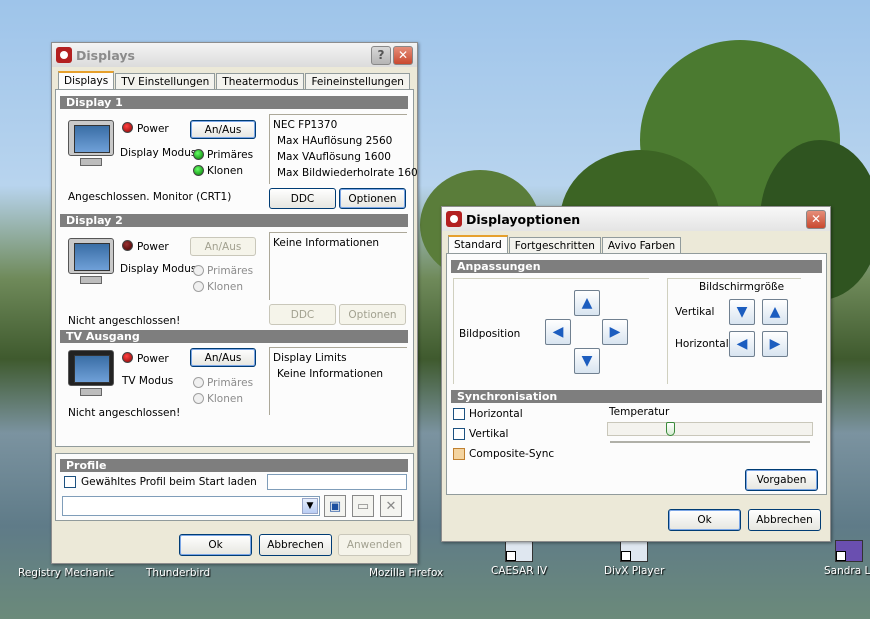  What do you see at coordinates (337, 482) in the screenshot?
I see `profile-name-input` at bounding box center [337, 482].